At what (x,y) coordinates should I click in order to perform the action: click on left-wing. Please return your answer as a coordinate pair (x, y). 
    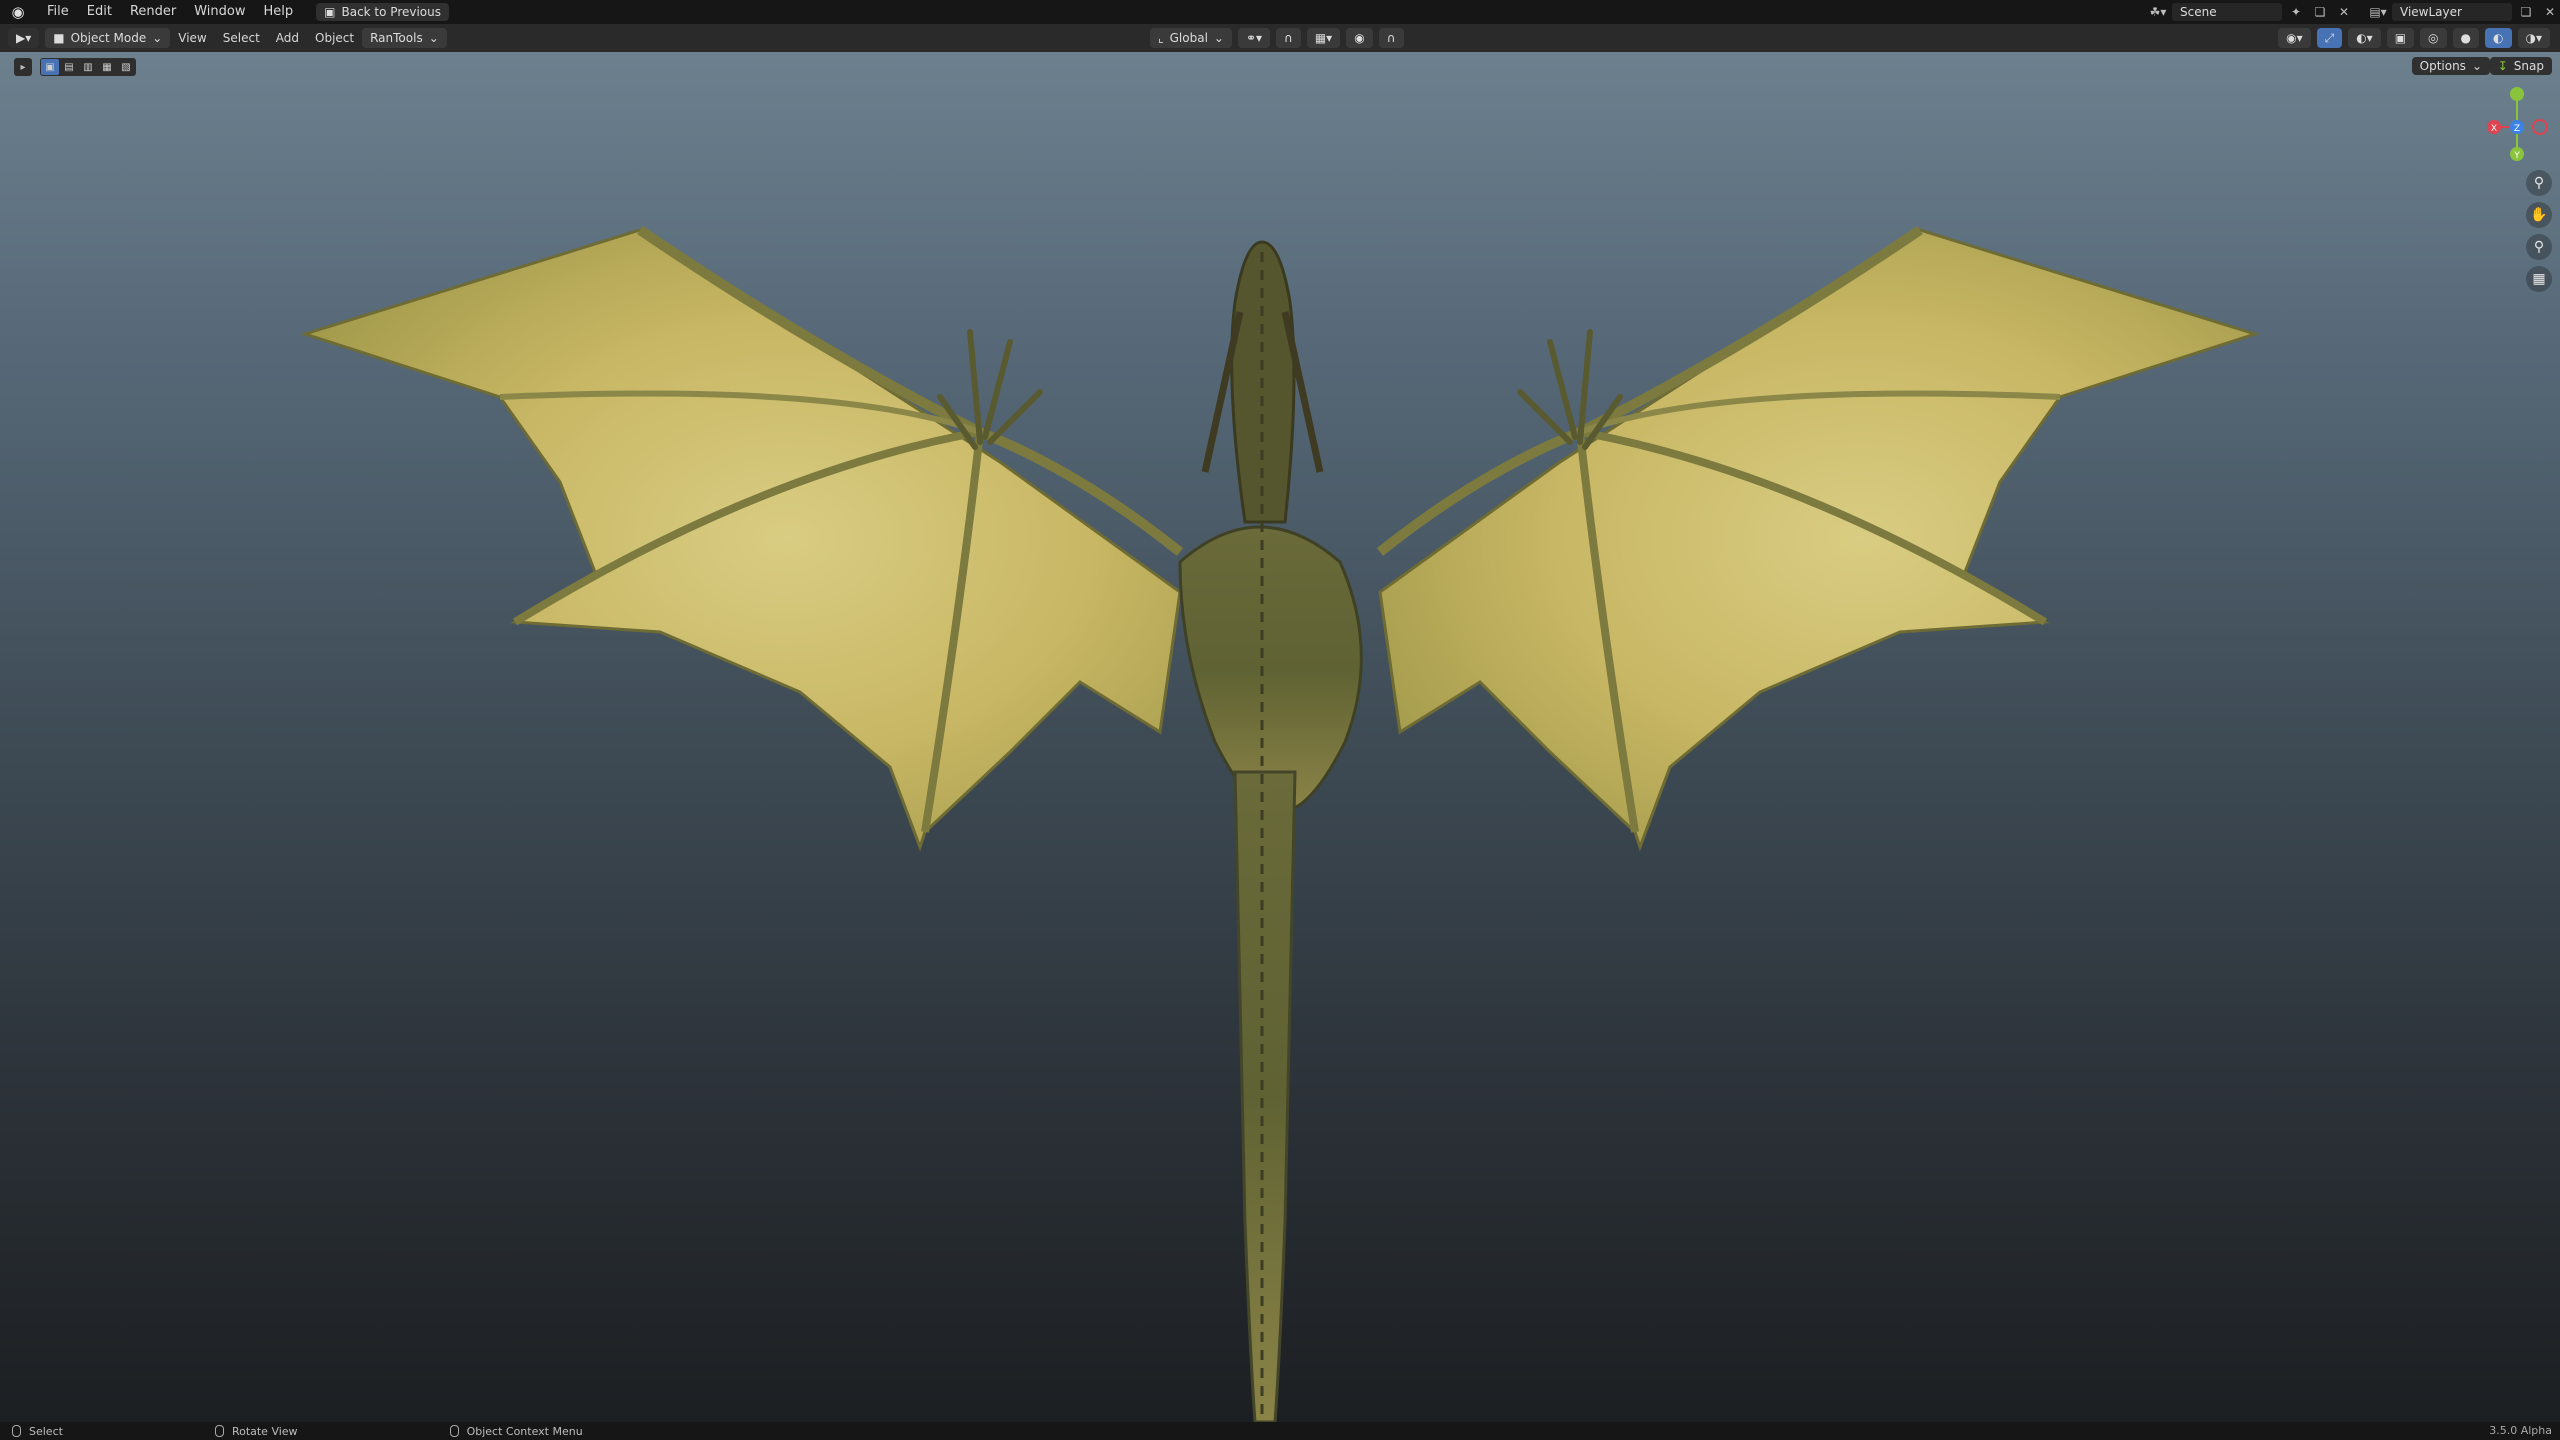
    Looking at the image, I should click on (741, 540).